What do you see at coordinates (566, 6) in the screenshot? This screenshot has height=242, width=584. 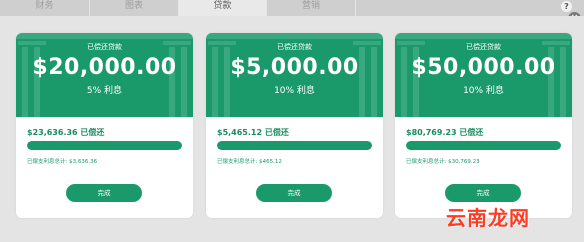 I see `help-icon: ?` at bounding box center [566, 6].